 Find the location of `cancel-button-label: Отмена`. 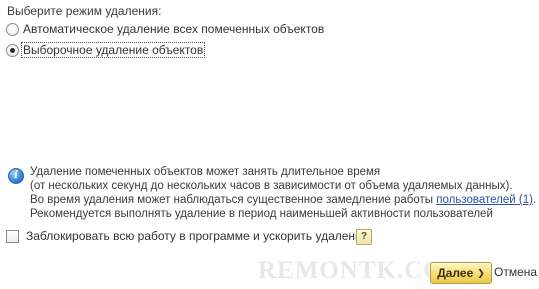

cancel-button-label: Отмена is located at coordinates (516, 272).